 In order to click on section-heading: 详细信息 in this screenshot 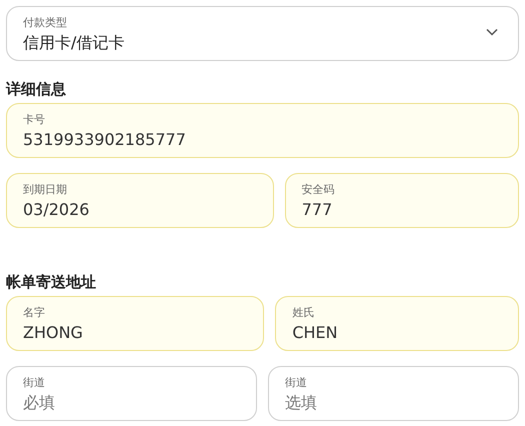, I will do `click(36, 89)`.